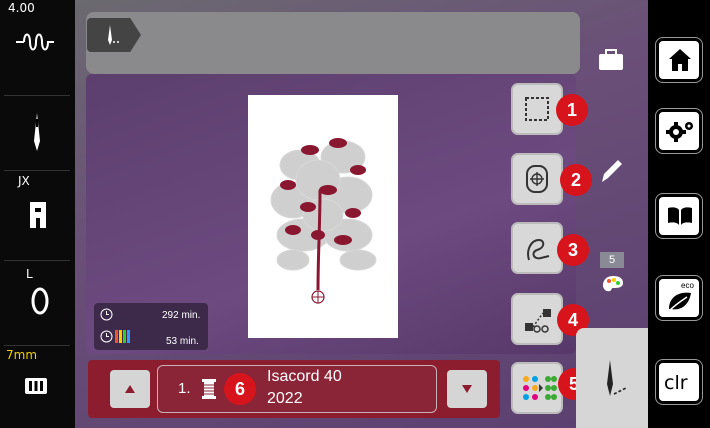  Describe the element at coordinates (24, 181) in the screenshot. I see `presser-foot-label: JX` at that location.